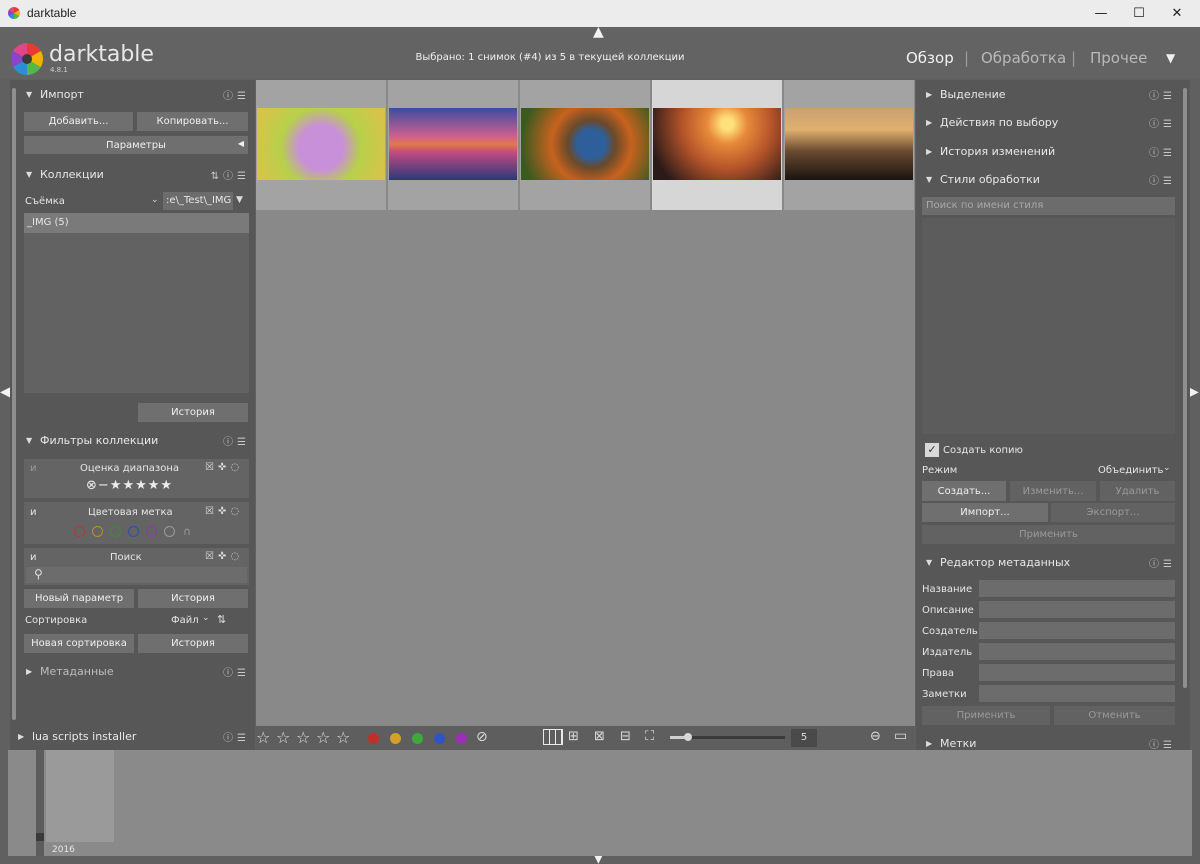  What do you see at coordinates (573, 736) in the screenshot?
I see `zoomable-layout-icon: ⊞` at bounding box center [573, 736].